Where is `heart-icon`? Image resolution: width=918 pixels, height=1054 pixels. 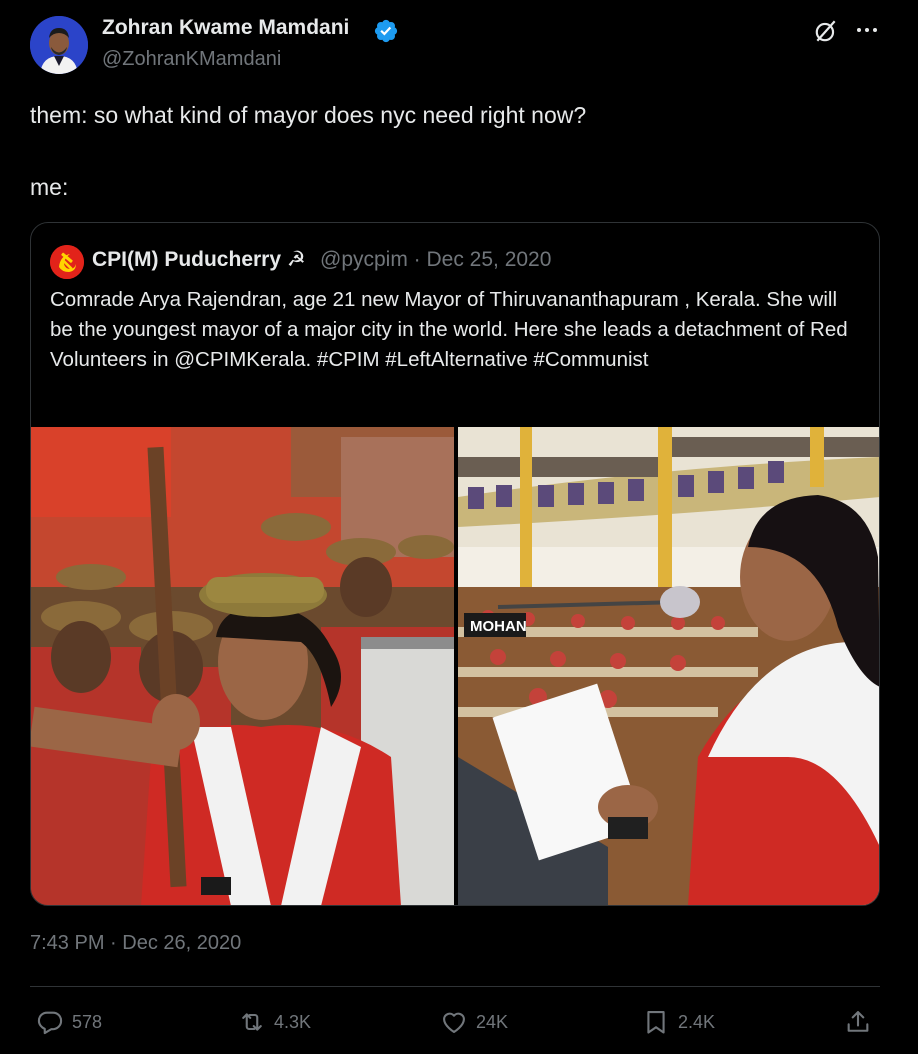 heart-icon is located at coordinates (454, 1022).